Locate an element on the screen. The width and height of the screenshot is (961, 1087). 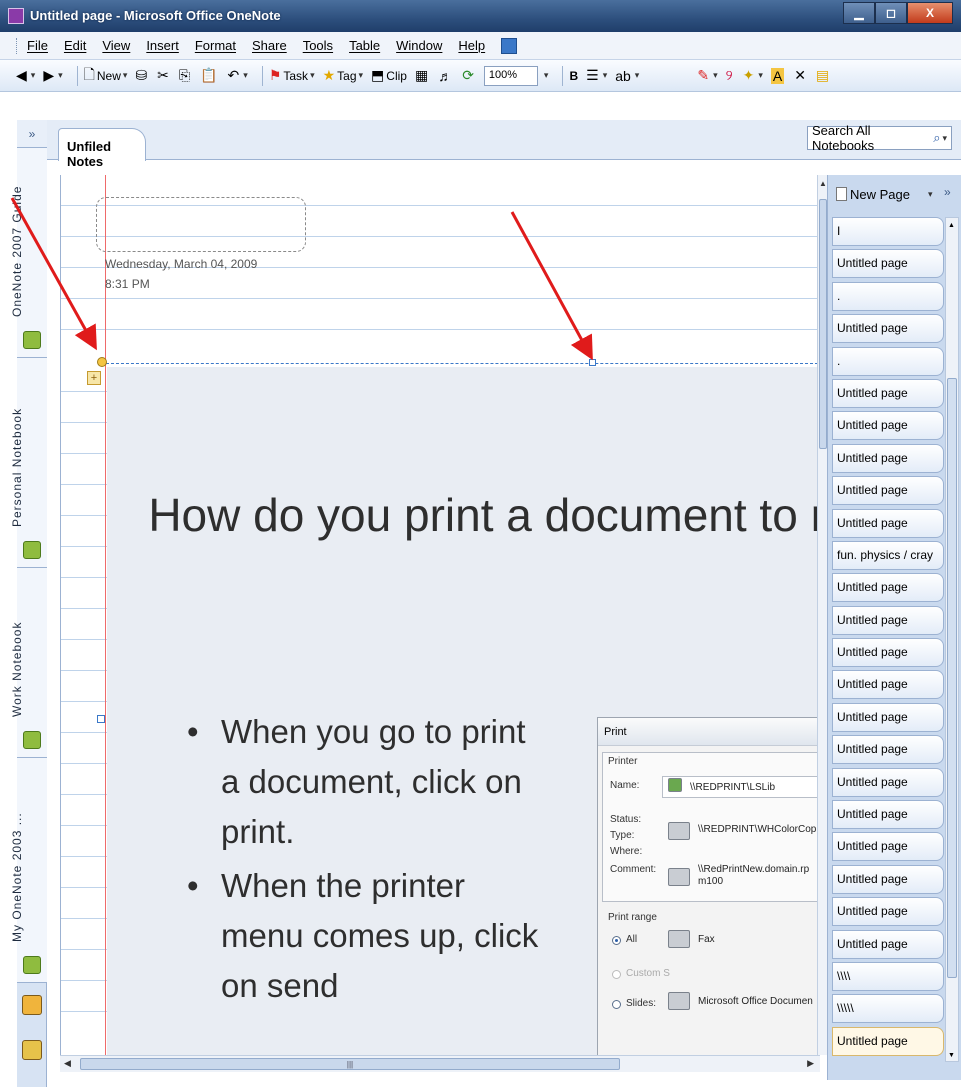
back-button: ◀ ▾ is located at coordinates (25, 76).